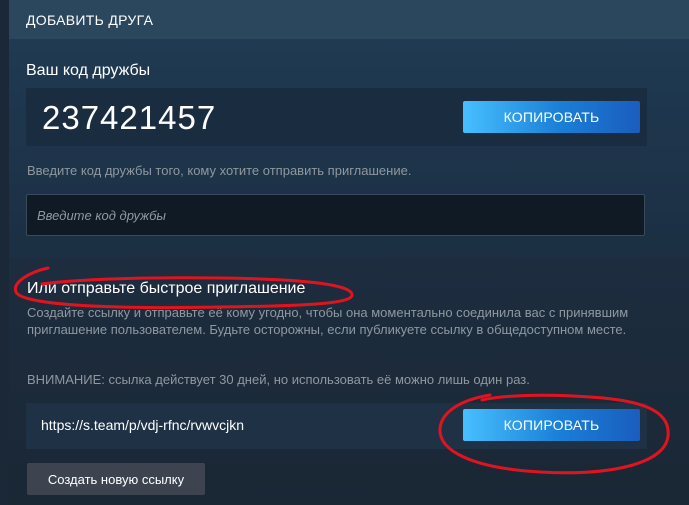 Image resolution: width=689 pixels, height=505 pixels. Describe the element at coordinates (142, 425) in the screenshot. I see `invite-link-text: https://s.team/p/vdj-rfnc/rvwvcjkn` at that location.